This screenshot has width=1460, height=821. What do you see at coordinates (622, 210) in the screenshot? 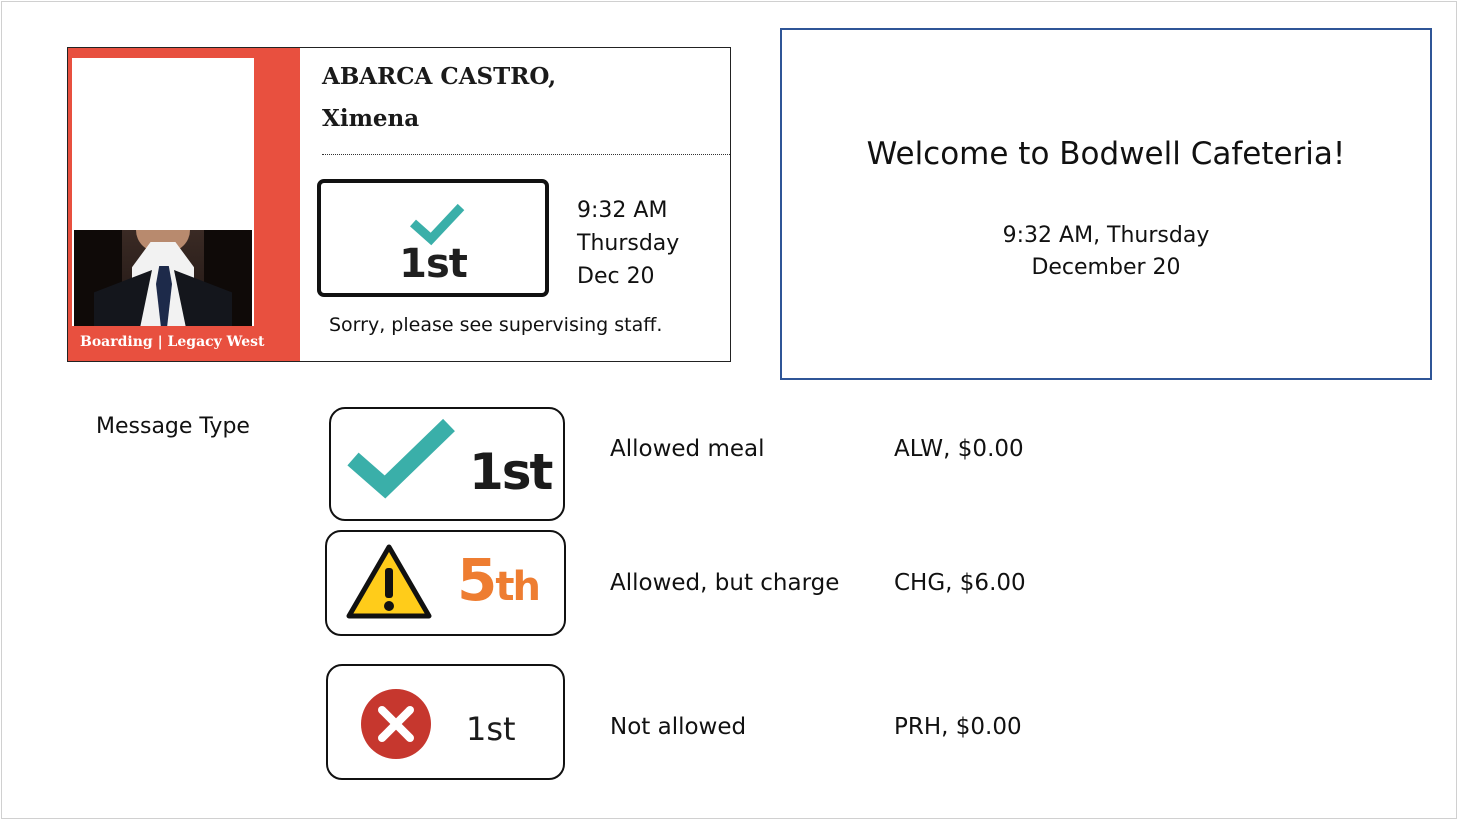
I see `card-time: 9:32 AM` at bounding box center [622, 210].